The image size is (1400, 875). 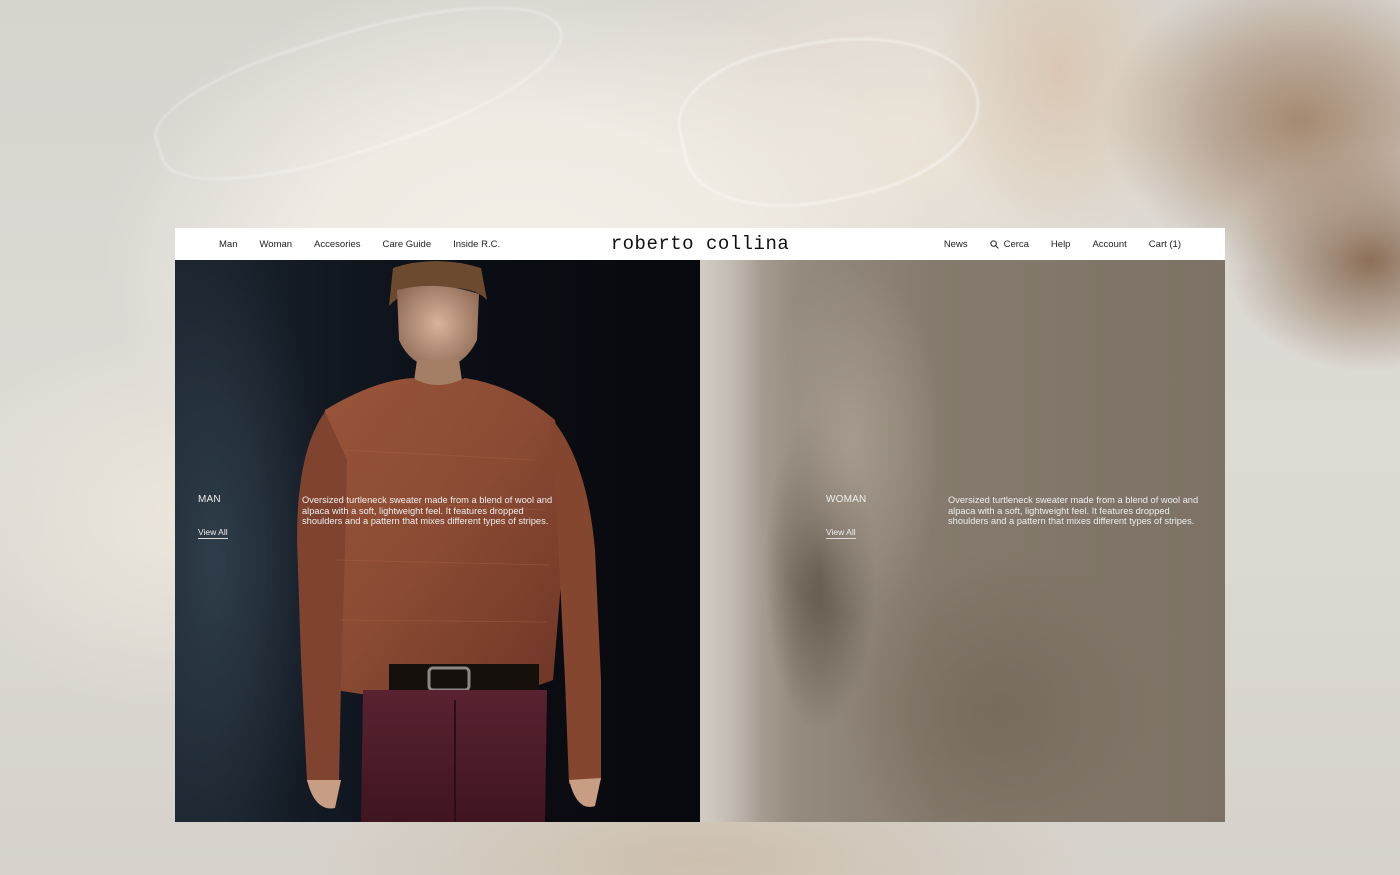 What do you see at coordinates (1165, 244) in the screenshot?
I see `nav-cart: Cart (1)` at bounding box center [1165, 244].